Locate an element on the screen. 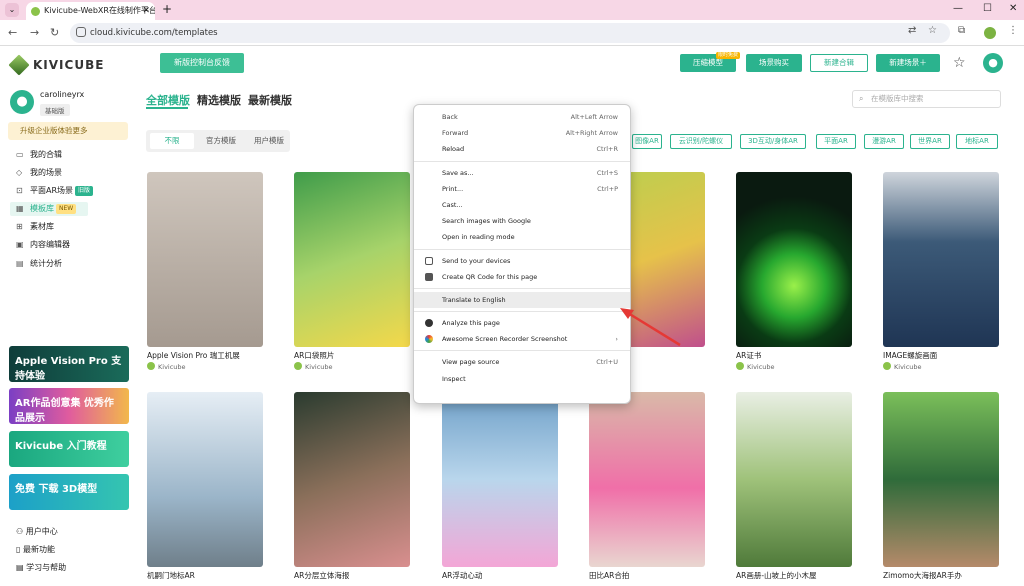 The height and width of the screenshot is (586, 1024). menu-back: Back Alt+Left Arrow is located at coordinates (522, 117).